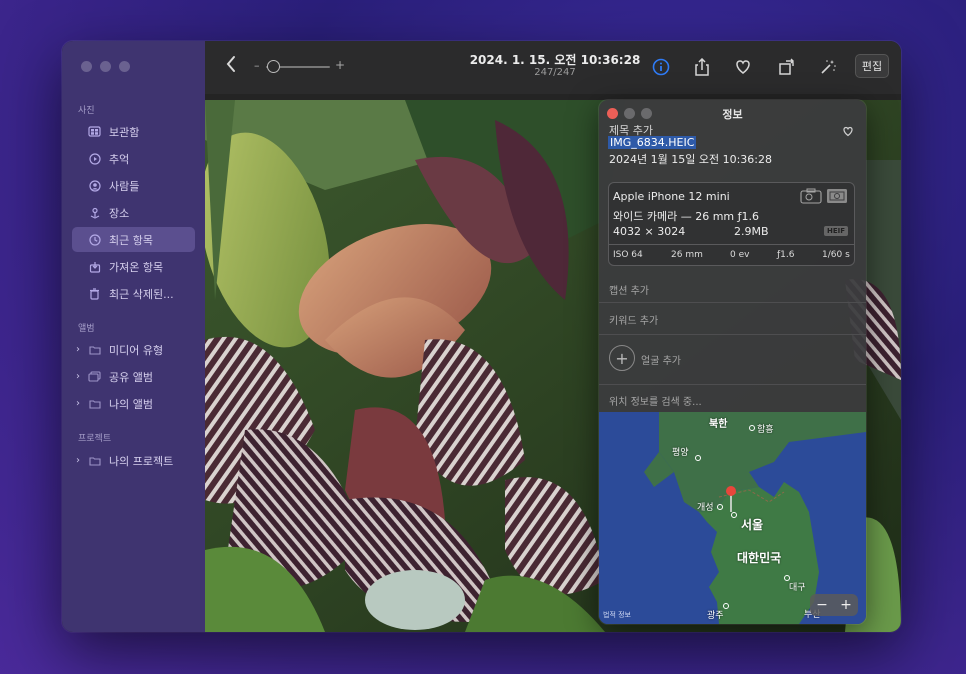 The height and width of the screenshot is (674, 966). Describe the element at coordinates (257, 65) in the screenshot. I see `zoom-out-label: –` at that location.